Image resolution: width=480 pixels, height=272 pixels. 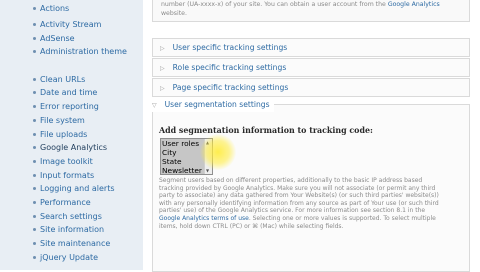 I want to click on sidebar-item-label: Activity Stream, so click(x=71, y=24).